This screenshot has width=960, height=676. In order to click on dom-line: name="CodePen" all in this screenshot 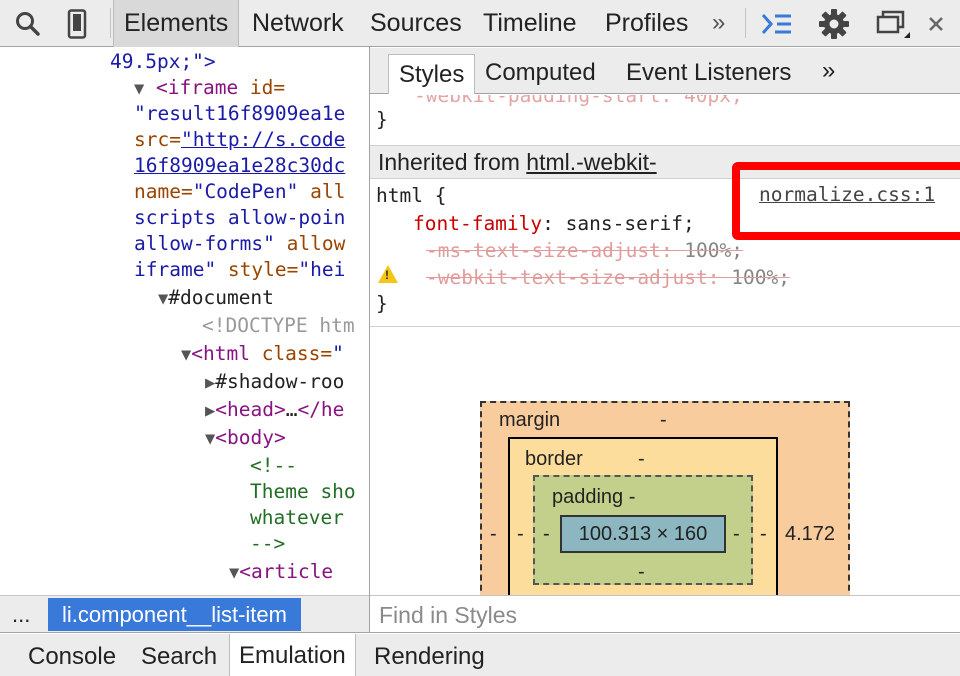, I will do `click(239, 192)`.